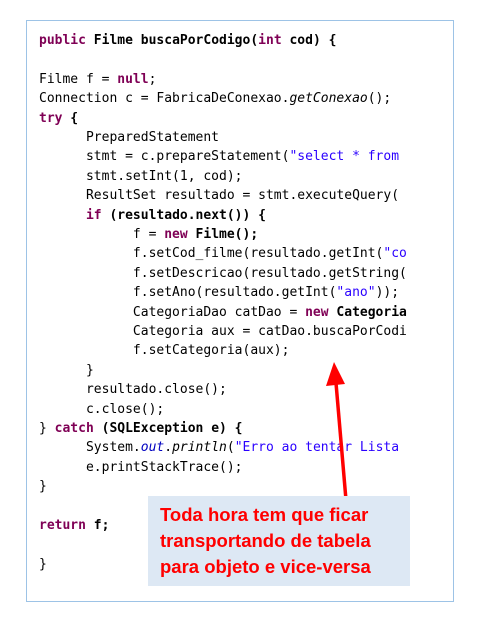 Image resolution: width=480 pixels, height=622 pixels. I want to click on code-token: int, so click(270, 40).